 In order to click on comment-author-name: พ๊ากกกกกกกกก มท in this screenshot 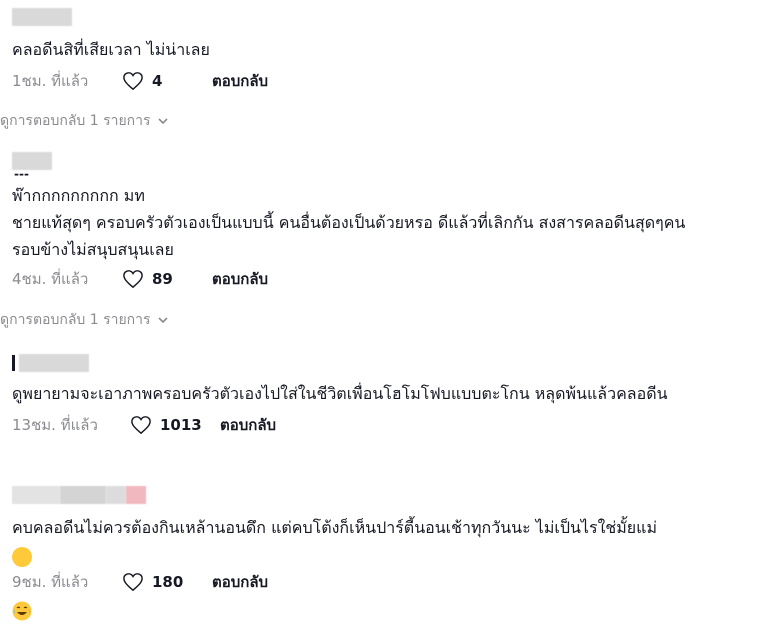, I will do `click(78, 195)`.